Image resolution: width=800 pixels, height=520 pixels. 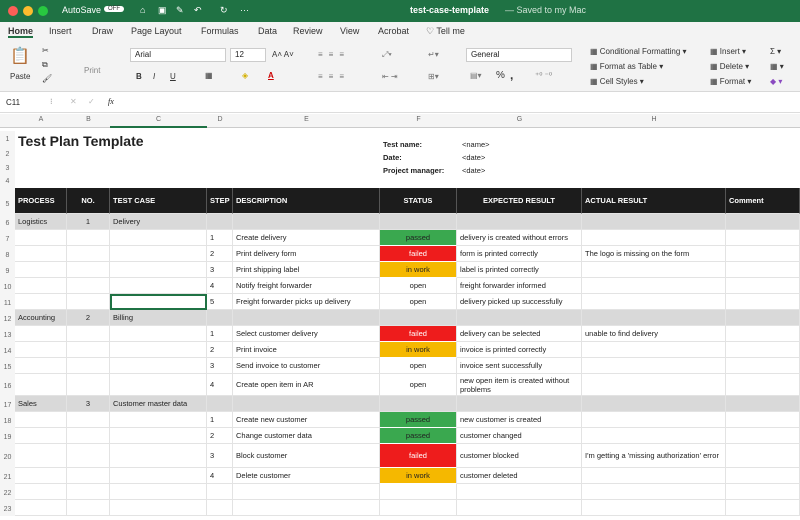 What do you see at coordinates (654, 334) in the screenshot?
I see `actual-result-cell: unable to find delivery` at bounding box center [654, 334].